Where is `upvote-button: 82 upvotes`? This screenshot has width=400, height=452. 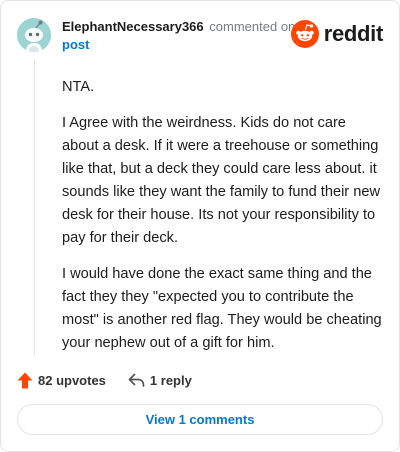
upvote-button: 82 upvotes is located at coordinates (61, 380).